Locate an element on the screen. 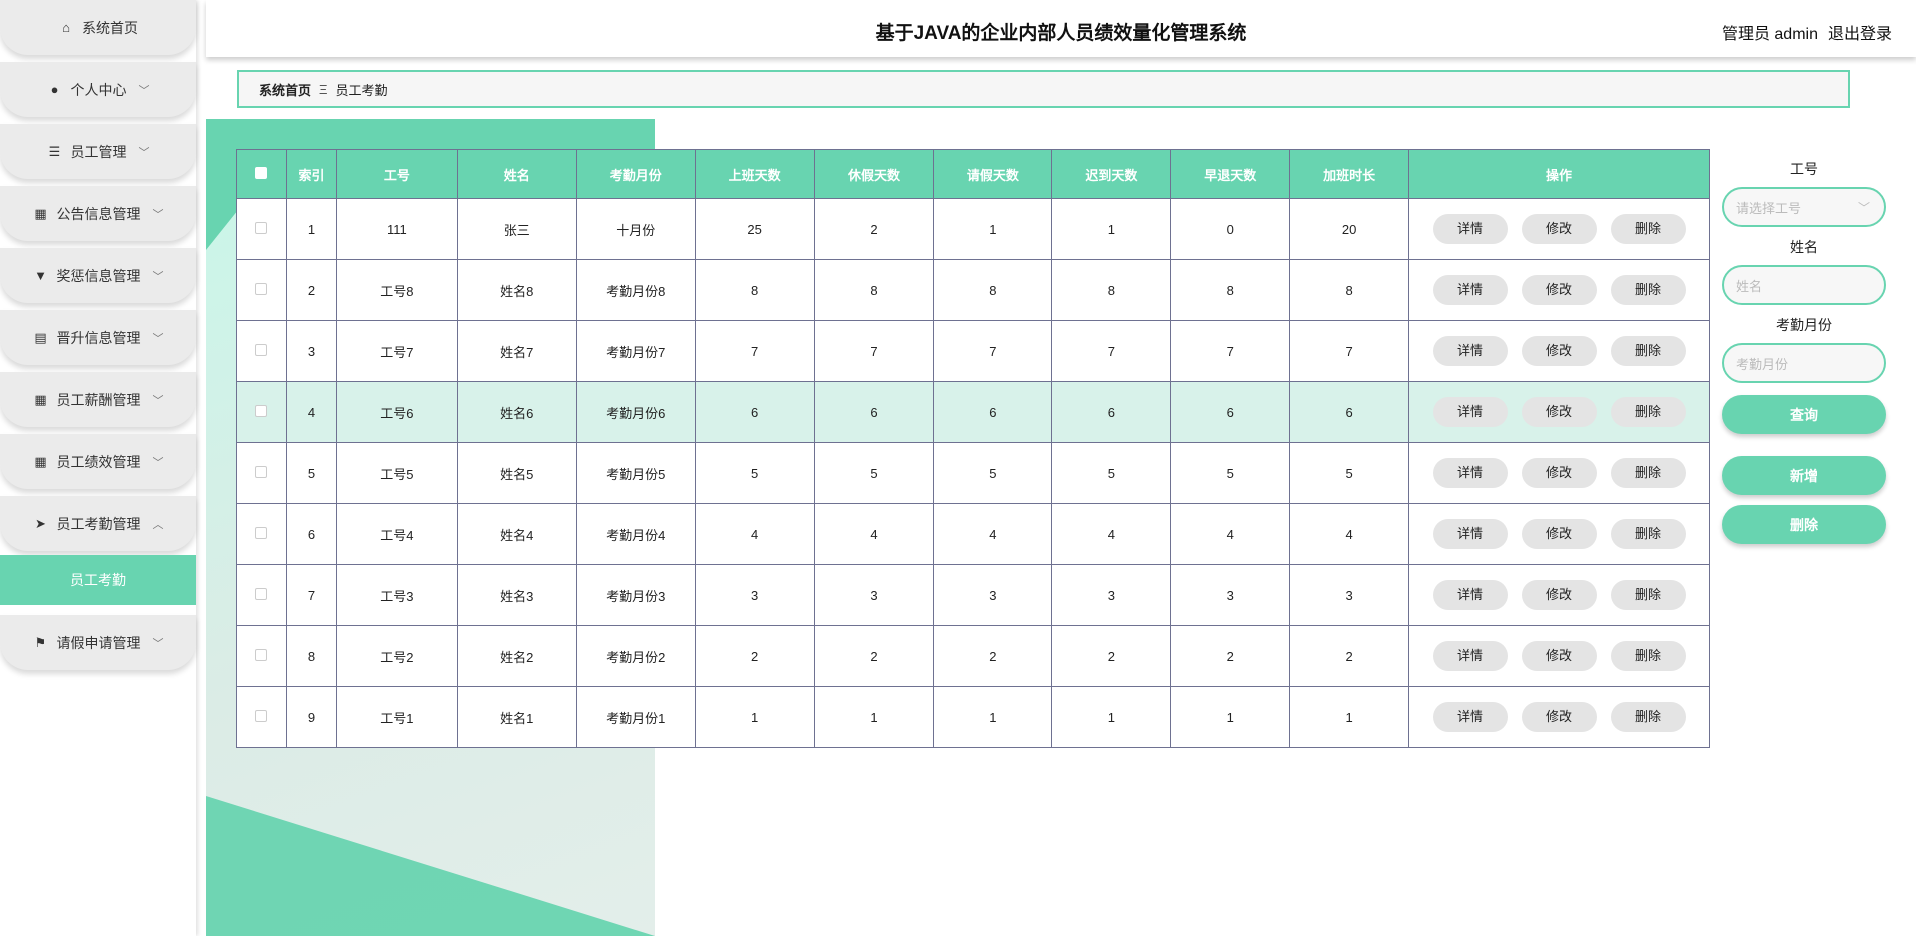  sidebar-item: ● 个人中心 ﹀ is located at coordinates (98, 89).